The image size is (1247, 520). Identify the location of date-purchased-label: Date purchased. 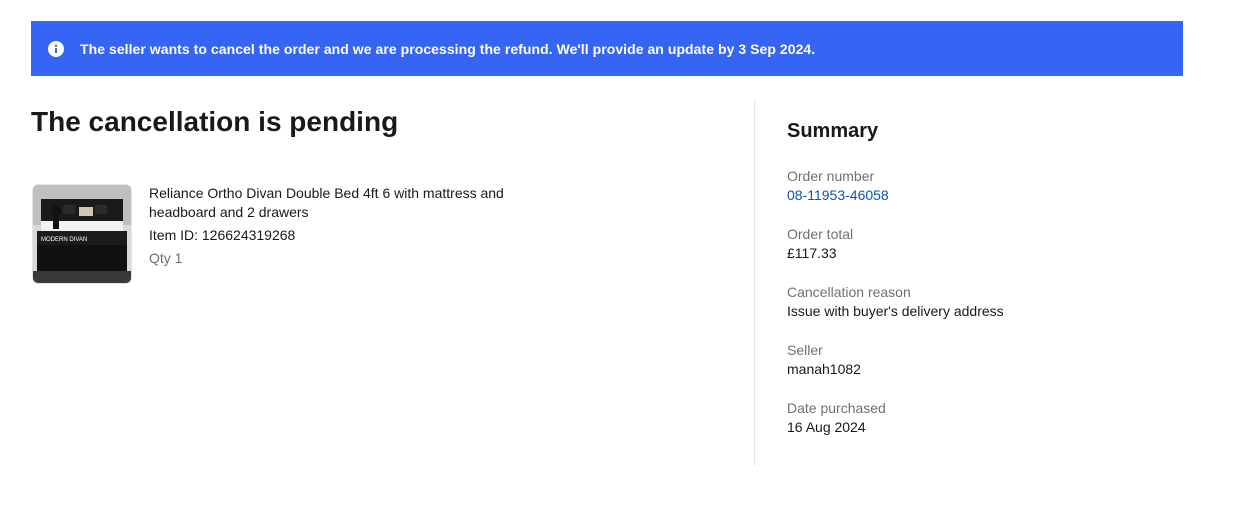
(836, 408).